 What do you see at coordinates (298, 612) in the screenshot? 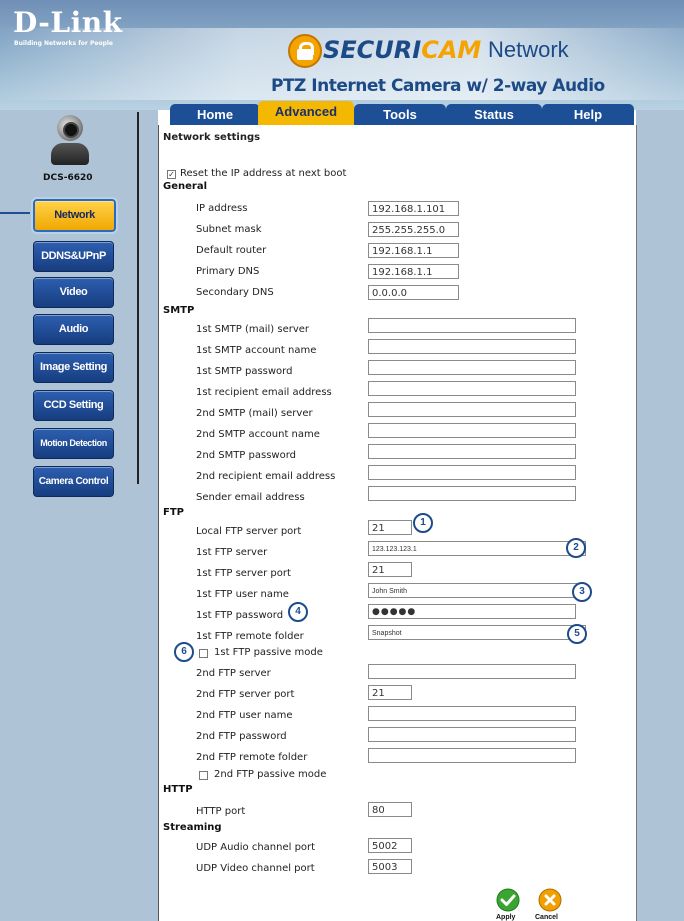
I see `callout-4: 4` at bounding box center [298, 612].